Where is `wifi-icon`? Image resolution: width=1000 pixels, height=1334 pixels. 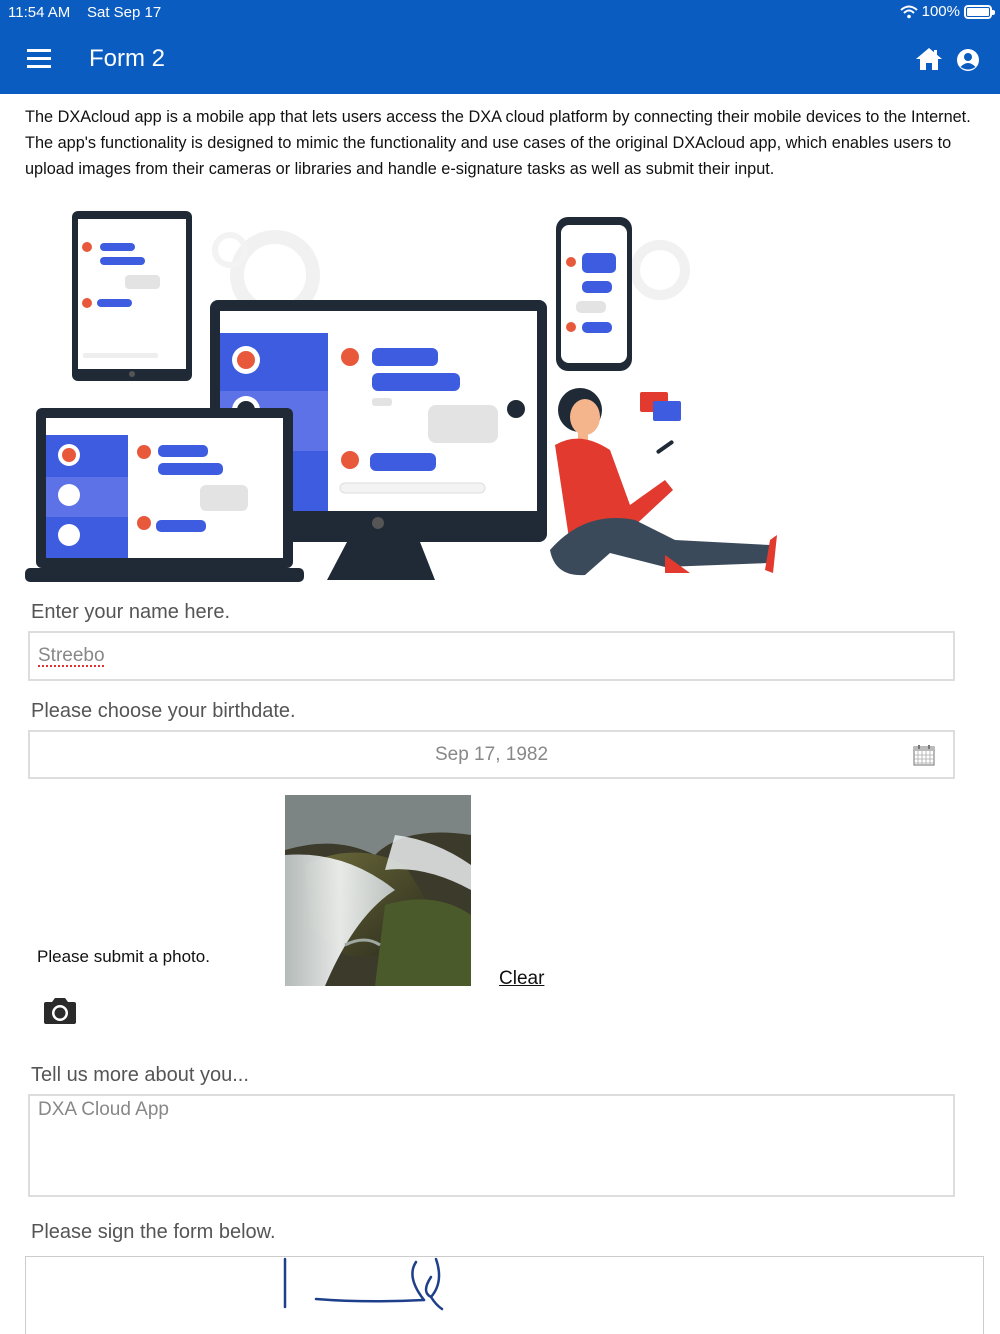 wifi-icon is located at coordinates (908, 11).